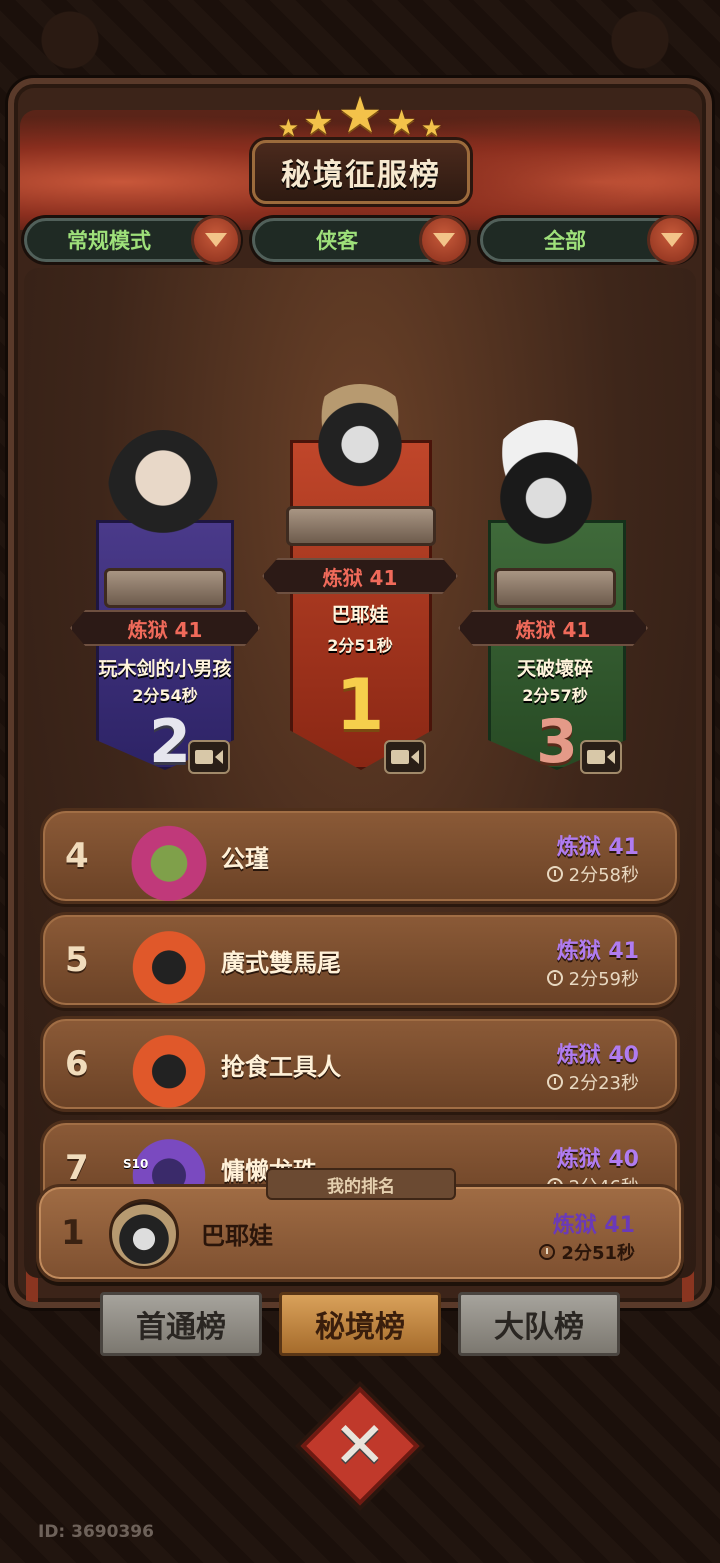  I want to click on row-time: 2分59秒, so click(592, 978).